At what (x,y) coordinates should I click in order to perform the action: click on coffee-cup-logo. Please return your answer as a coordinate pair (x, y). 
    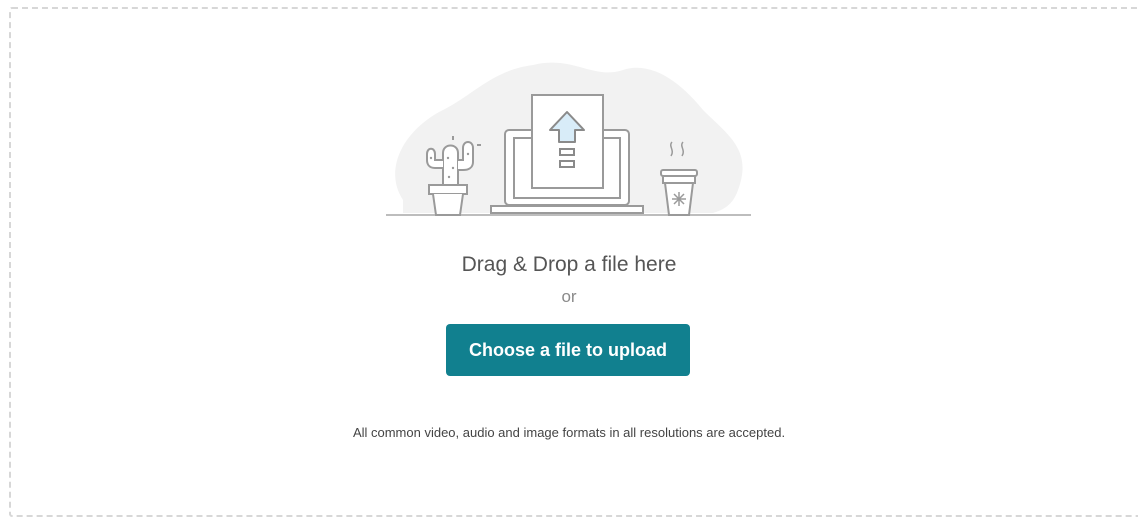
    Looking at the image, I should click on (679, 199).